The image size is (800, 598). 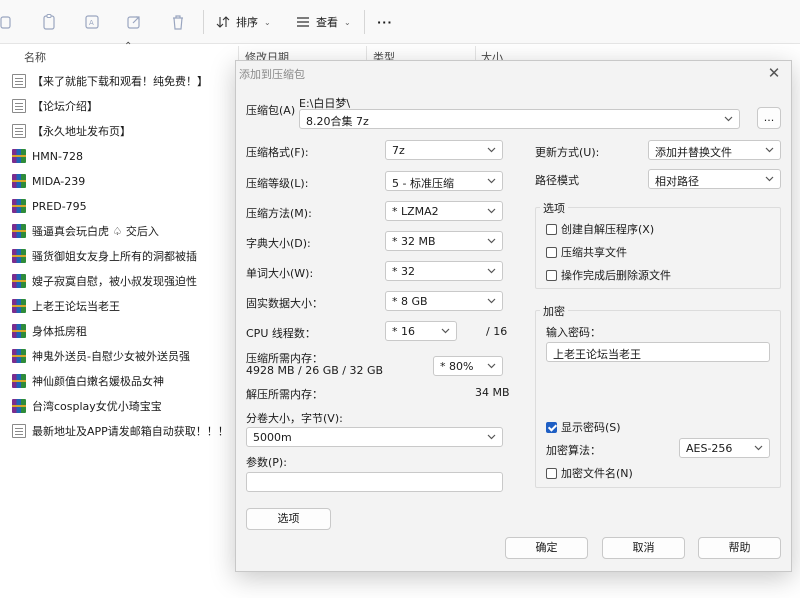 What do you see at coordinates (492, 392) in the screenshot?
I see `decompress-memory-value: 34 MB` at bounding box center [492, 392].